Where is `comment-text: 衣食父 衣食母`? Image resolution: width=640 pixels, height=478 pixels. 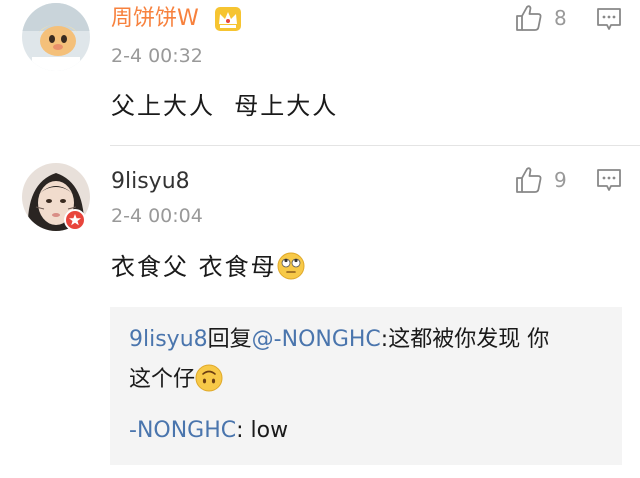
comment-text: 衣食父 衣食母 is located at coordinates (208, 267).